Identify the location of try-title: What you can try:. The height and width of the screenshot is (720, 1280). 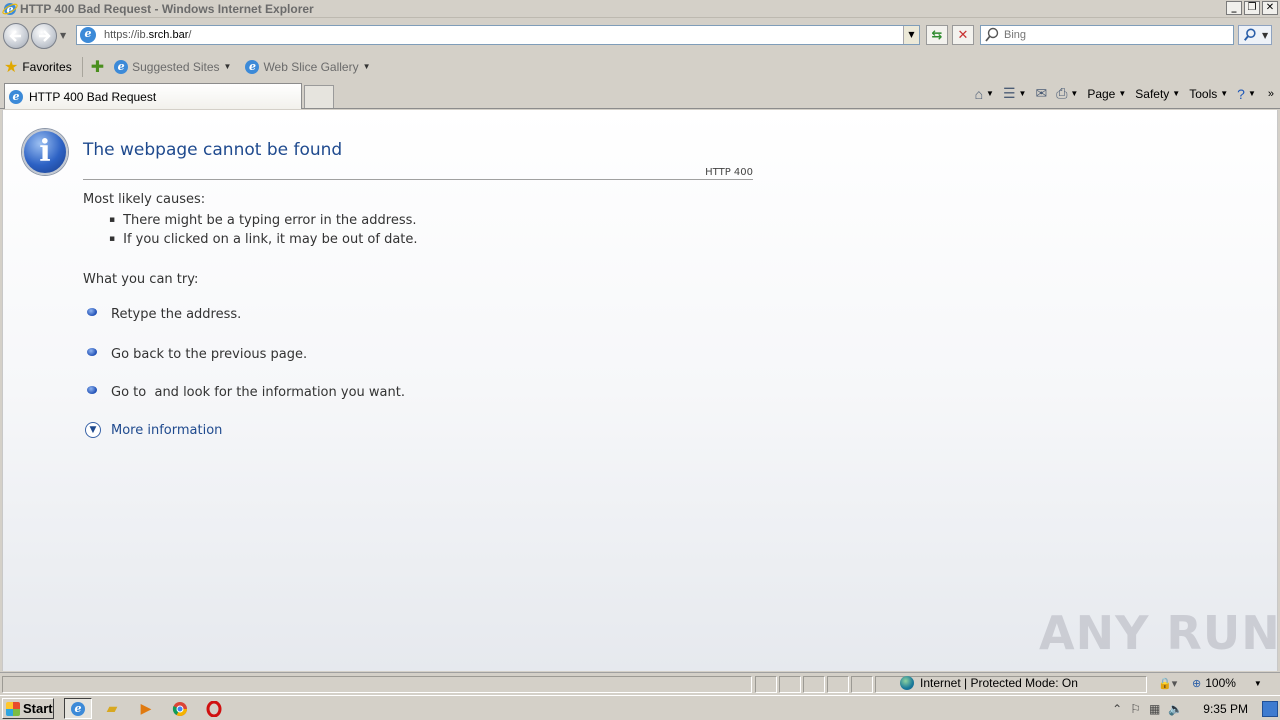
(141, 279).